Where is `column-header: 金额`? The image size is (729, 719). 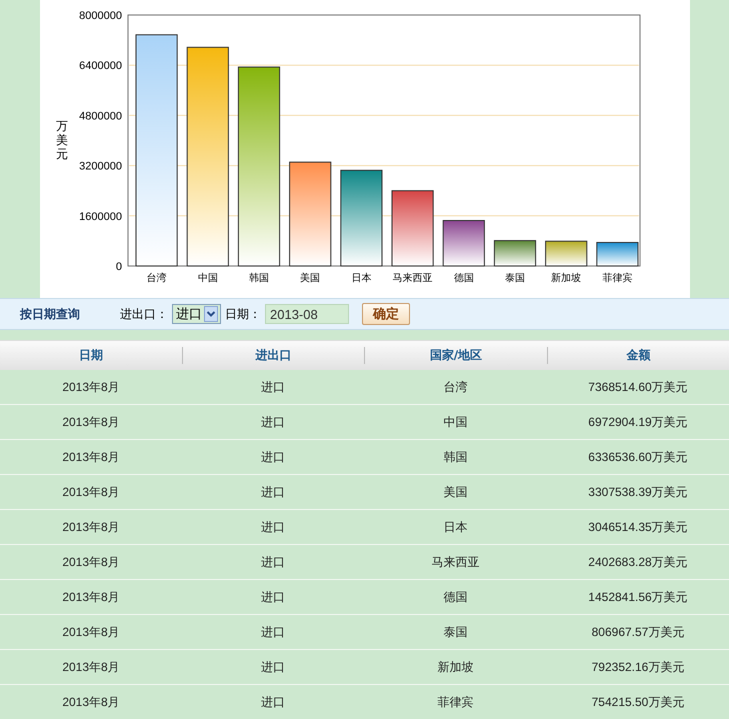 column-header: 金额 is located at coordinates (638, 355).